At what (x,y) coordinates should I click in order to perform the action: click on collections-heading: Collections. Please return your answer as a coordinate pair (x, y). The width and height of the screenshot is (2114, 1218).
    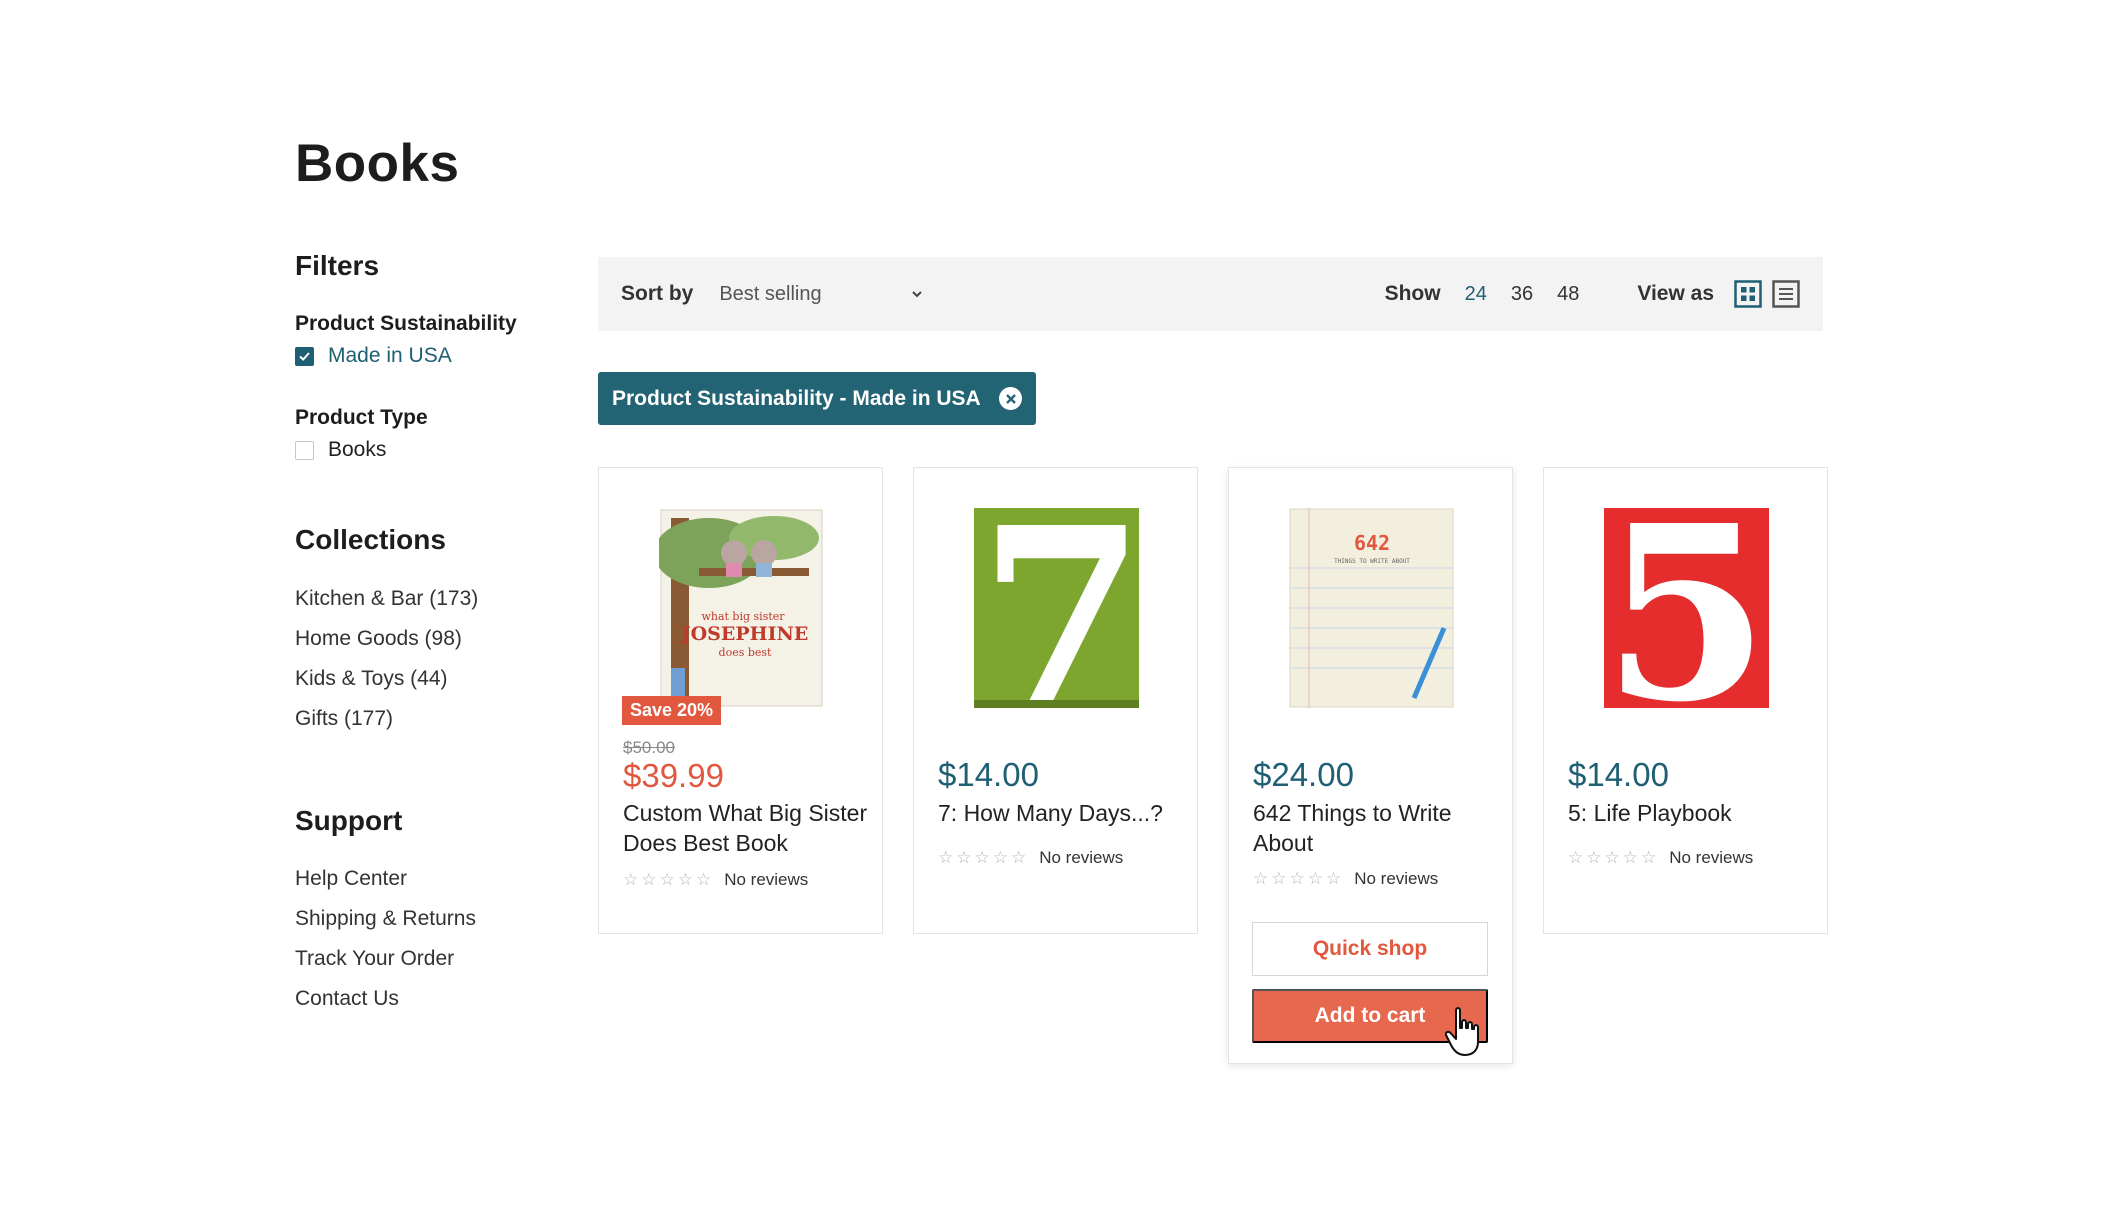
    Looking at the image, I should click on (370, 539).